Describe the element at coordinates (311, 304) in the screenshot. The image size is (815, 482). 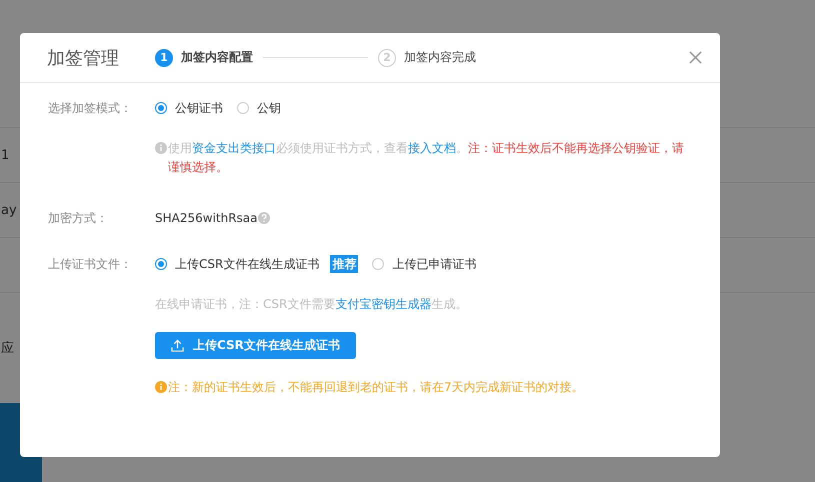
I see `hint-text: 在线申请证书，注：CSR文件需要支付宝密钥生成器生成。` at that location.